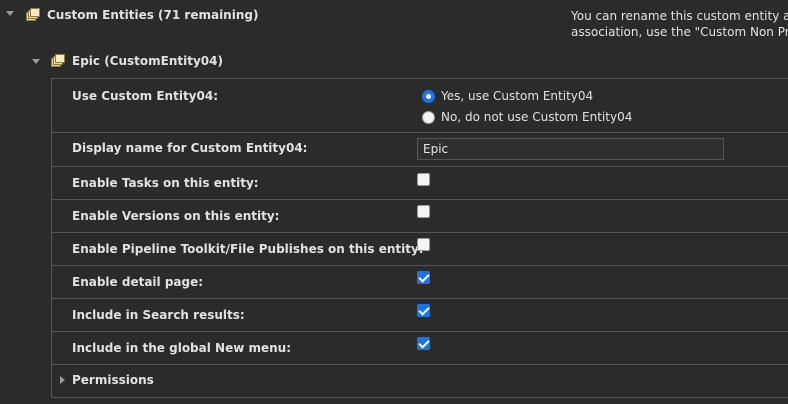 The image size is (788, 404). Describe the element at coordinates (679, 32) in the screenshot. I see `help-text-line-2: association, use the "Custom Non Project` at that location.